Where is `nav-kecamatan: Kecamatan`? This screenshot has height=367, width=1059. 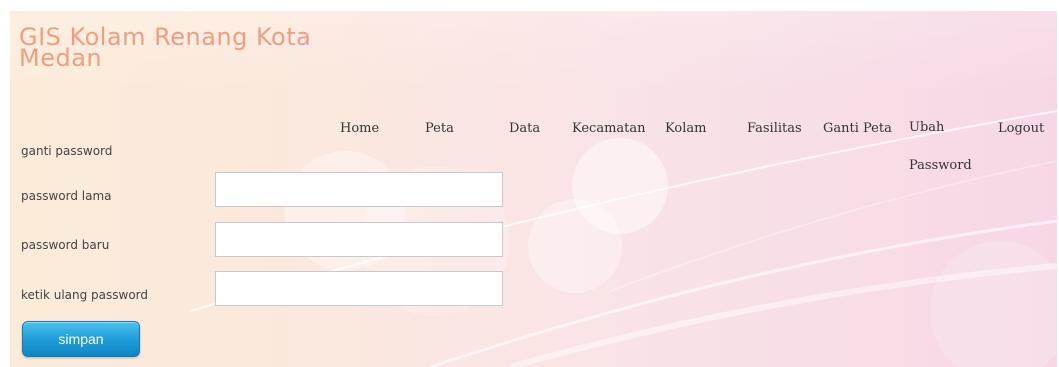
nav-kecamatan: Kecamatan is located at coordinates (609, 128).